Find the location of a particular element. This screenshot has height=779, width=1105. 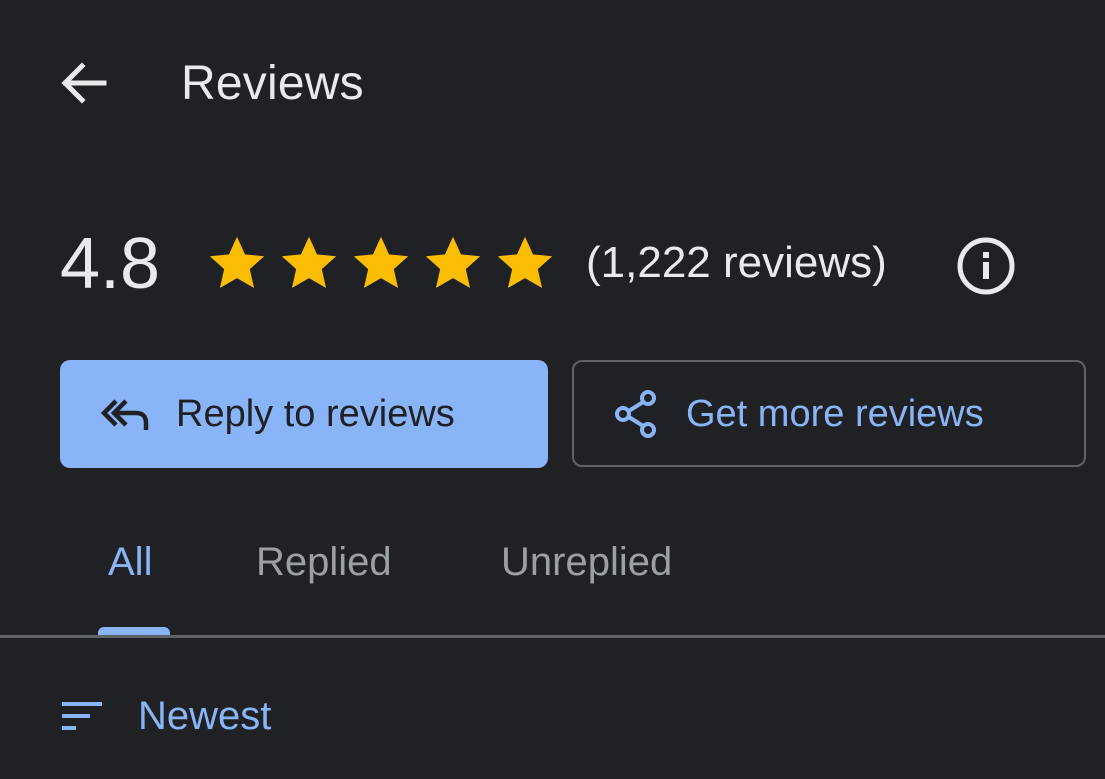

tab-all: All is located at coordinates (130, 562).